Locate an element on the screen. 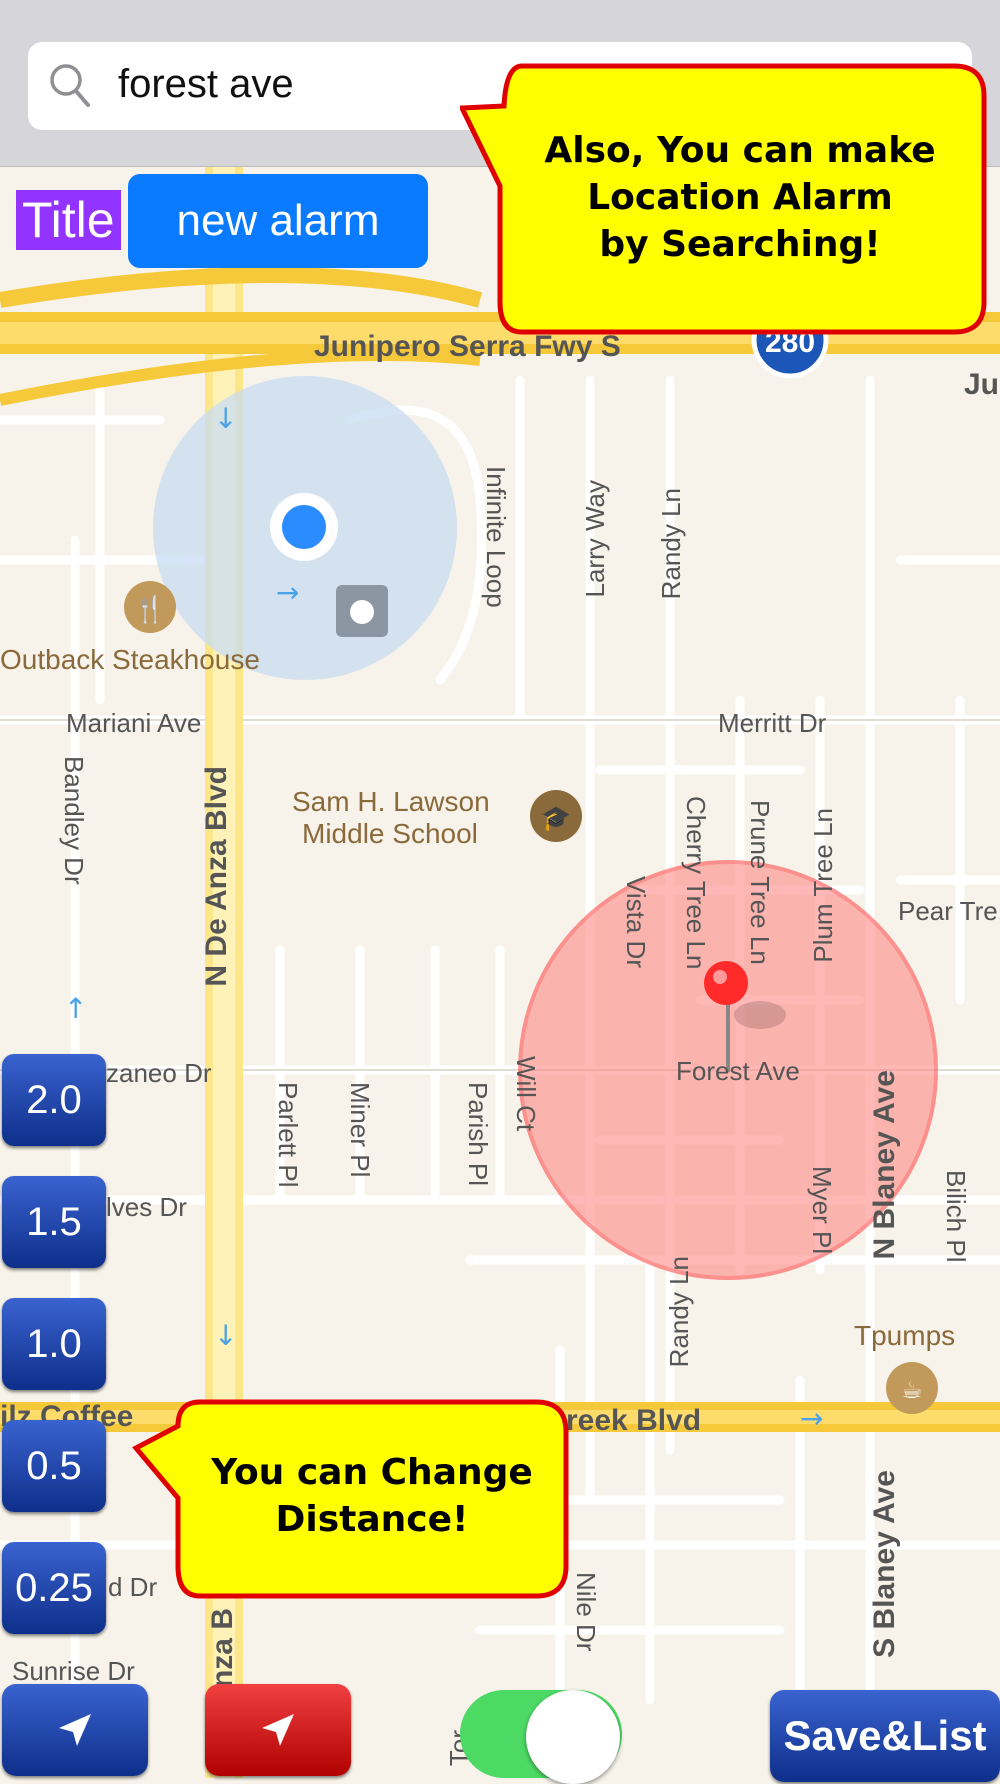  map-label-n-blaney: N Blaney Ave is located at coordinates (884, 1165).